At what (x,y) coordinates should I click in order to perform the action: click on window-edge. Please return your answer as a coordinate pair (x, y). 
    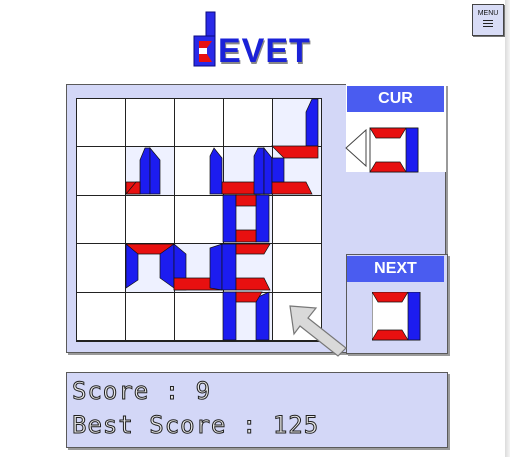
    Looking at the image, I should click on (507, 228).